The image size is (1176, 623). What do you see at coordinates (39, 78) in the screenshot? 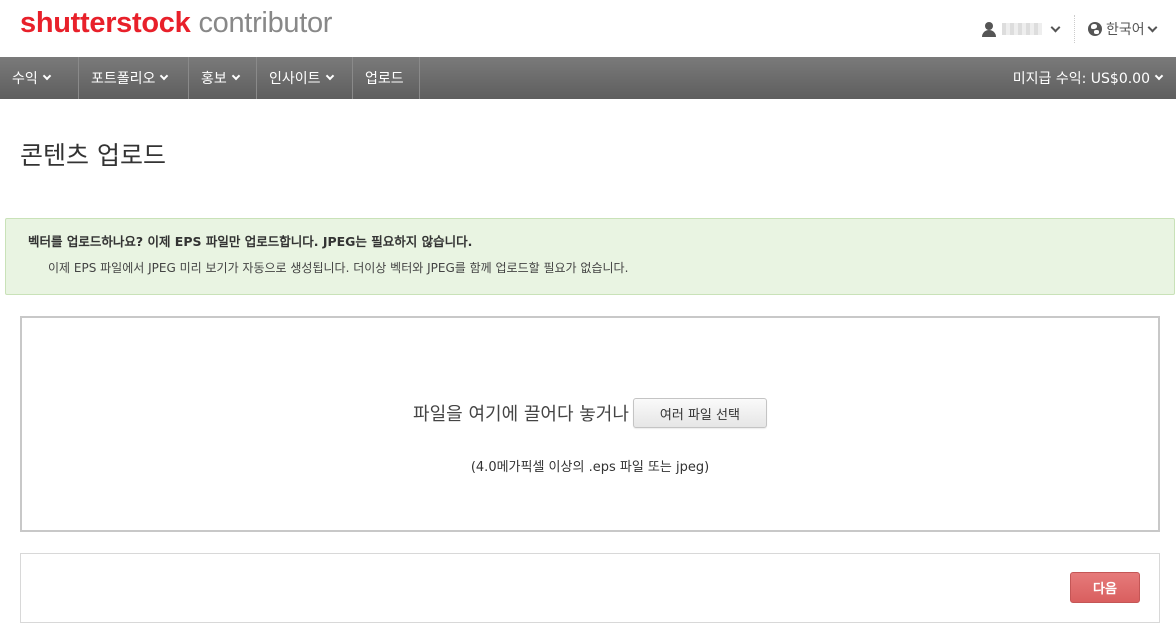
I see `nav-item-earnings: 수익` at bounding box center [39, 78].